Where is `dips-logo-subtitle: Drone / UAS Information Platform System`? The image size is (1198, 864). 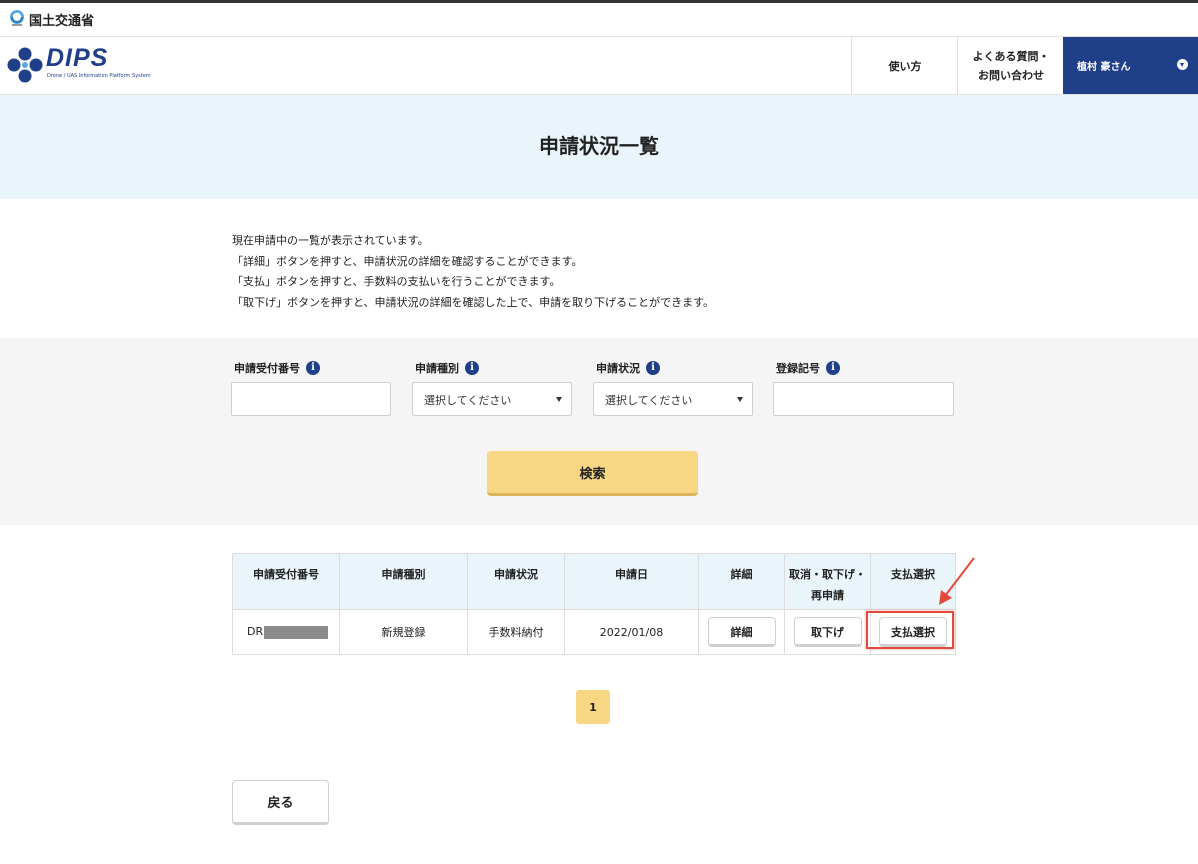 dips-logo-subtitle: Drone / UAS Information Platform System is located at coordinates (99, 76).